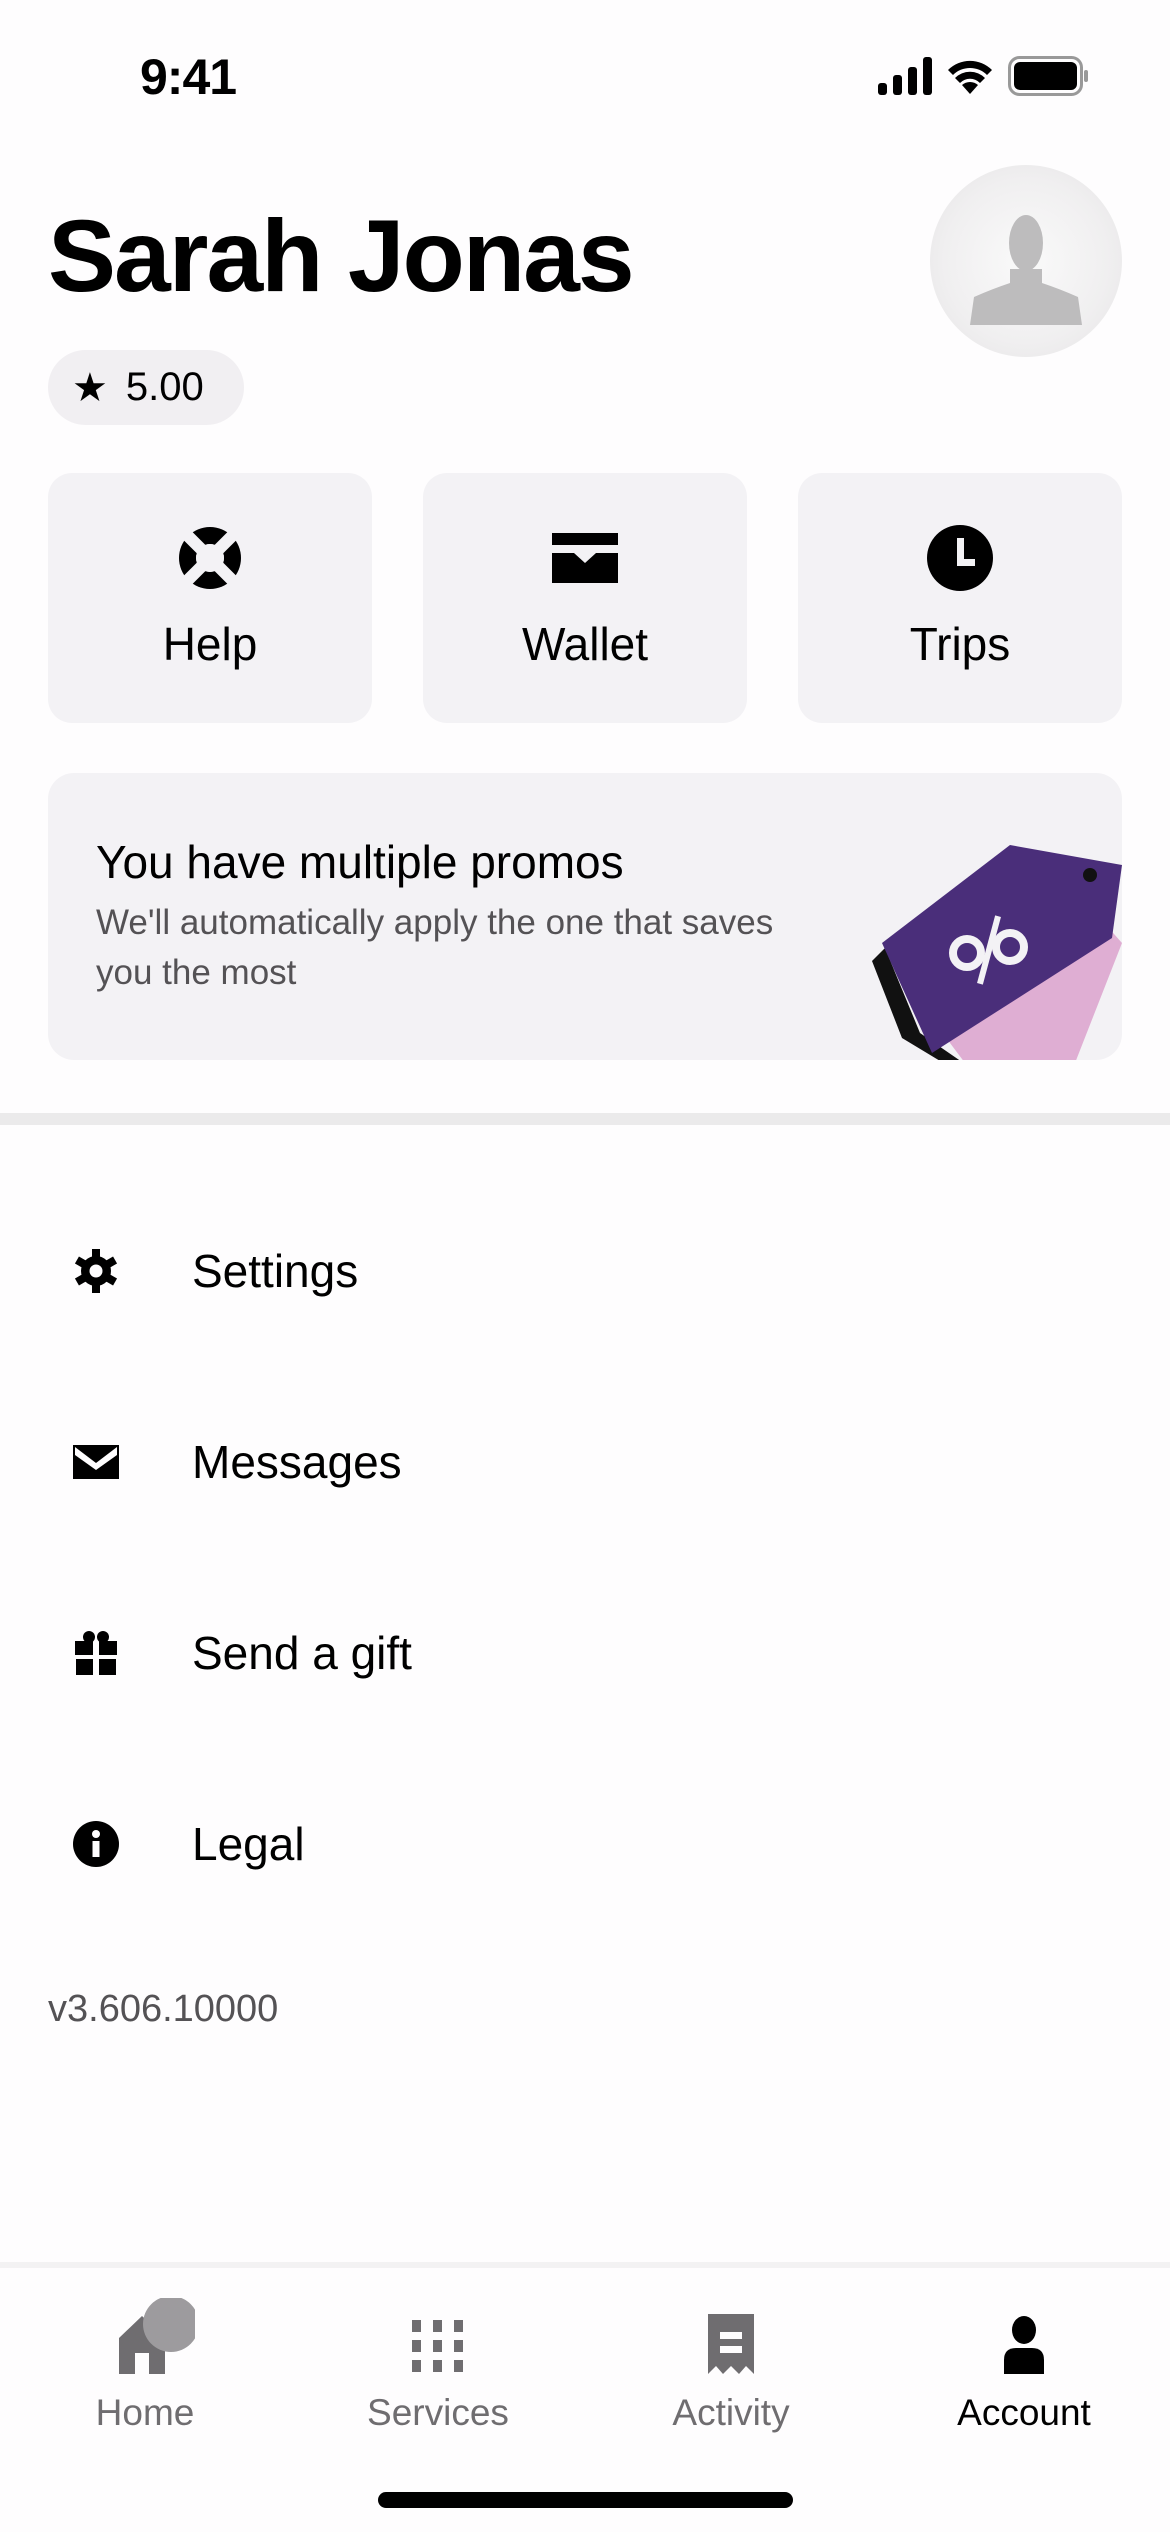  Describe the element at coordinates (341, 256) in the screenshot. I see `profile-name: Sarah Jonas` at that location.